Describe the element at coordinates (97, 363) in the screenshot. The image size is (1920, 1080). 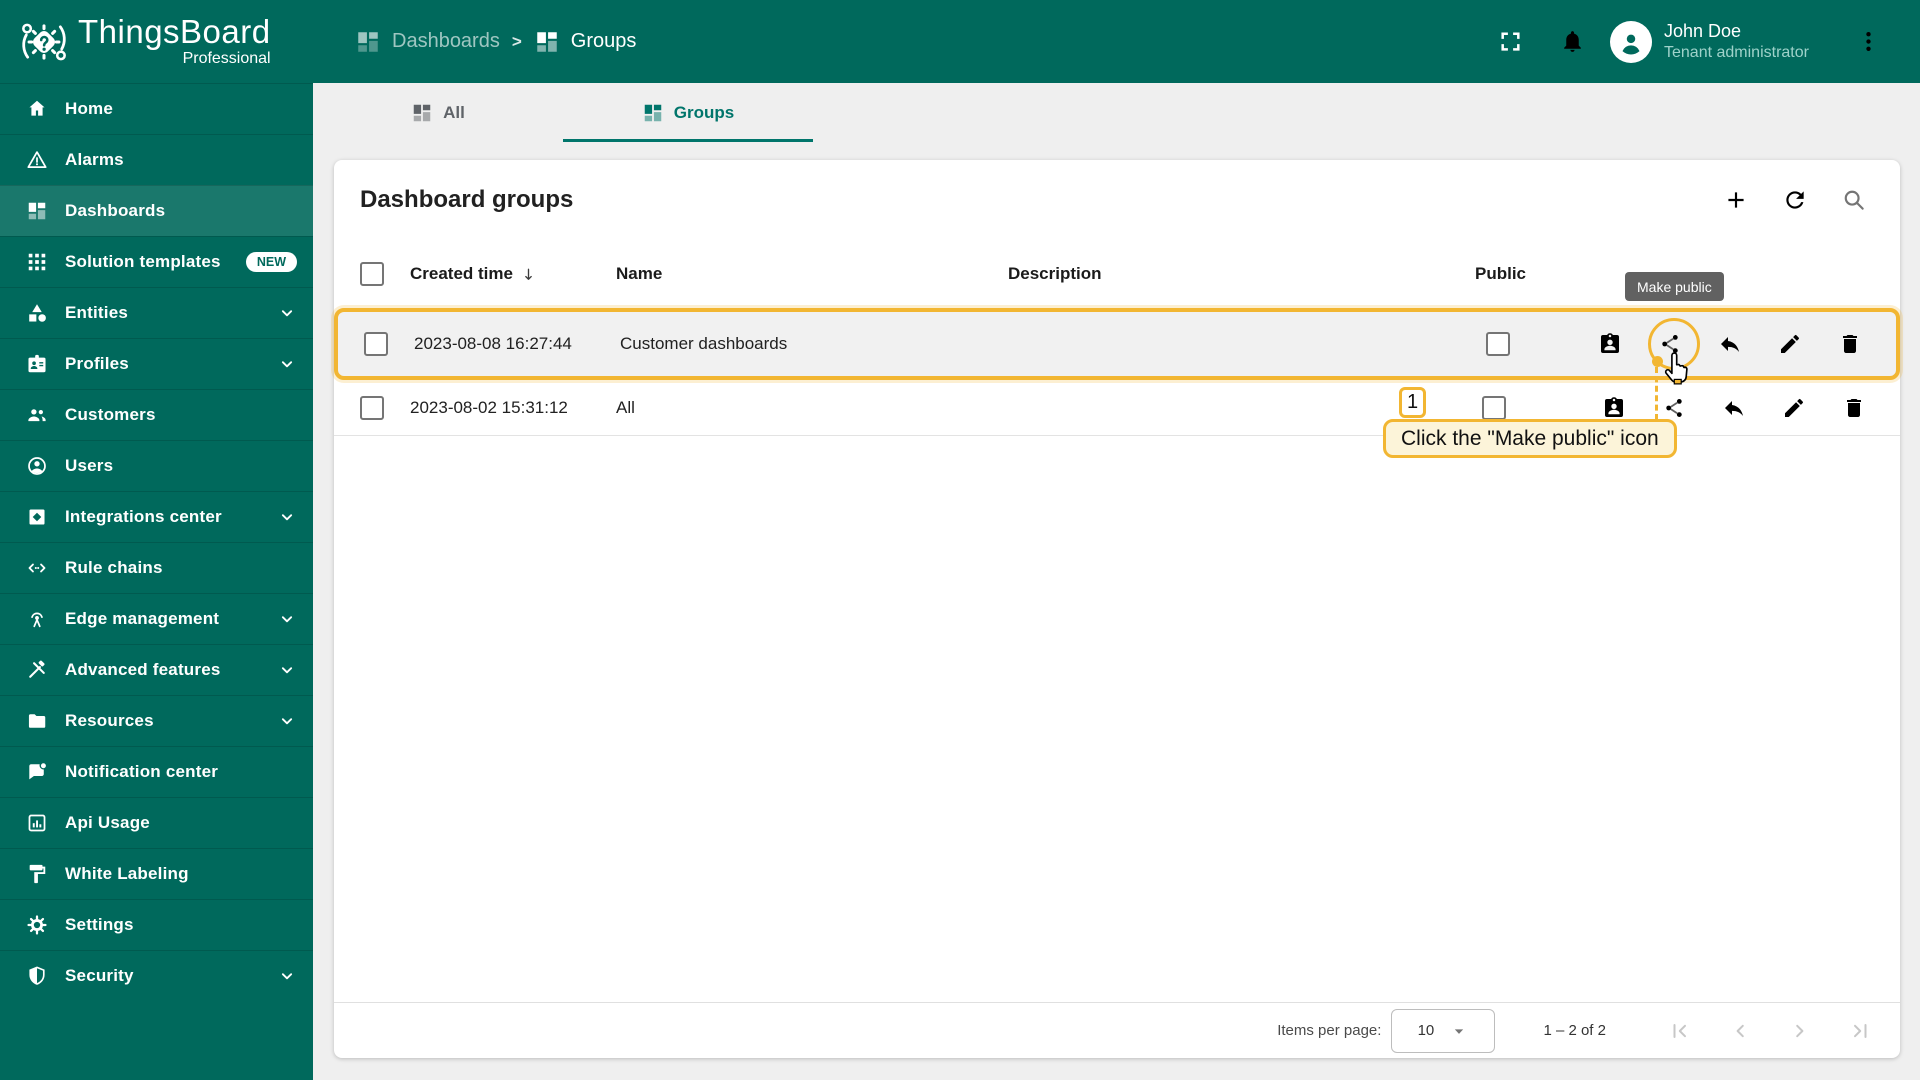
I see `sidebar-item-label: Profiles` at that location.